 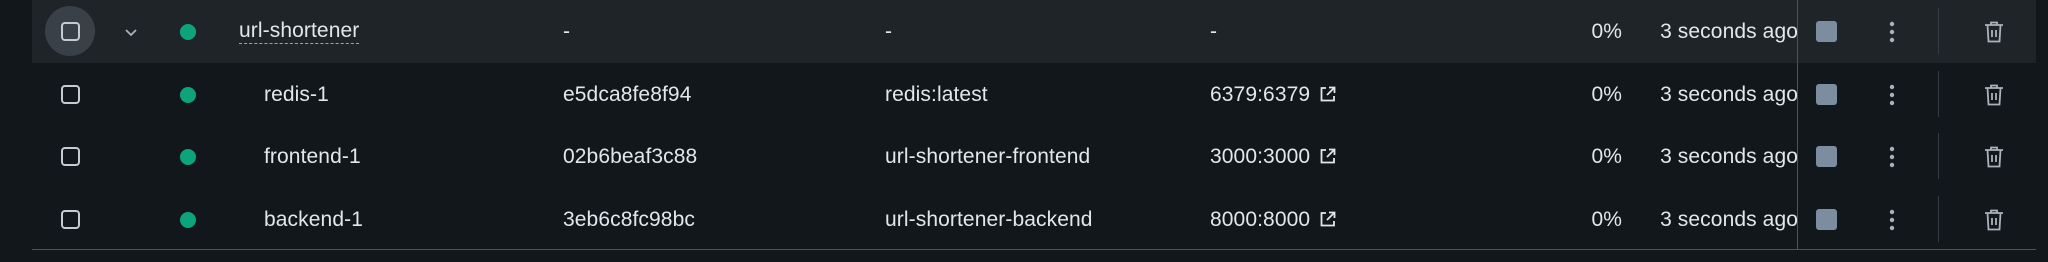 What do you see at coordinates (630, 156) in the screenshot?
I see `container-id: 02b6beaf3c88` at bounding box center [630, 156].